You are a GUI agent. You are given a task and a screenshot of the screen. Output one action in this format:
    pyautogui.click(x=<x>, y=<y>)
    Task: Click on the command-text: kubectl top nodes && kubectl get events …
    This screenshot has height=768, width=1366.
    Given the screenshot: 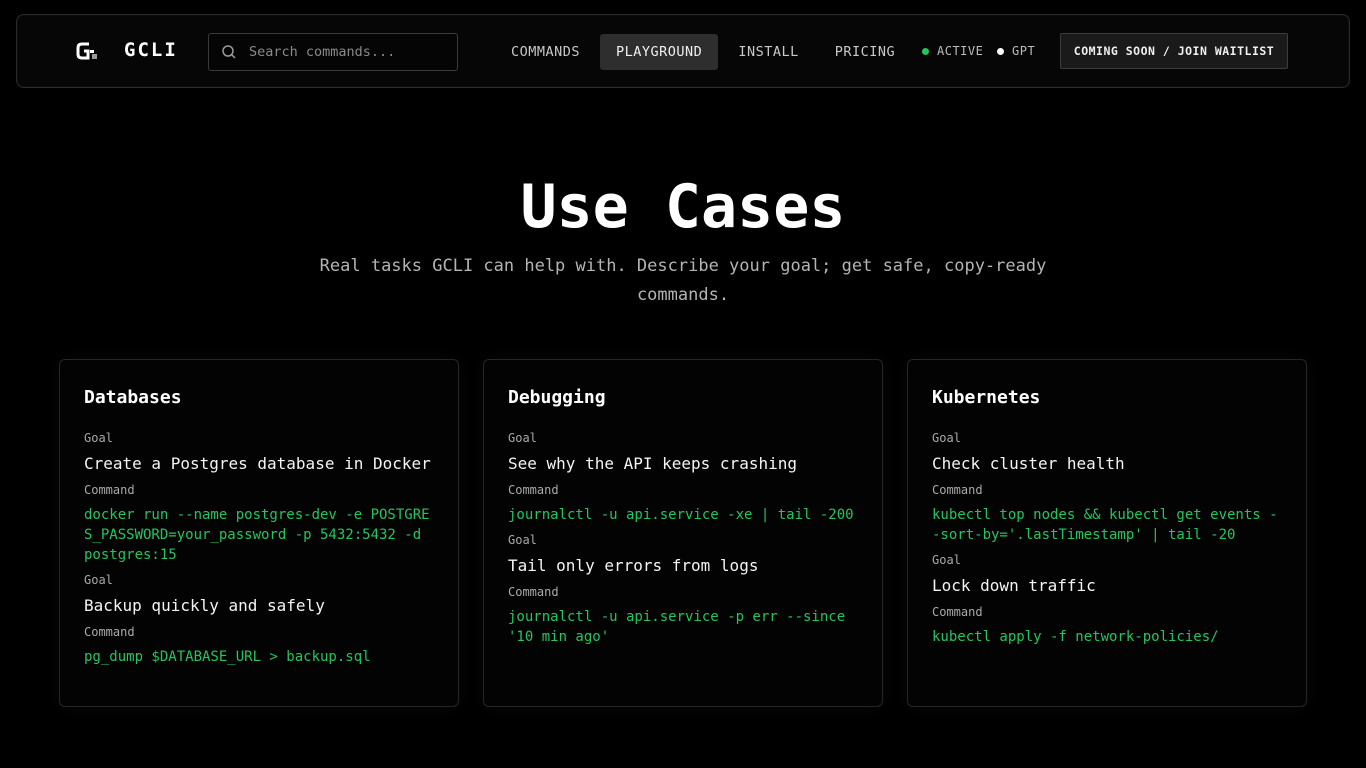 What is the action you would take?
    pyautogui.click(x=1107, y=525)
    